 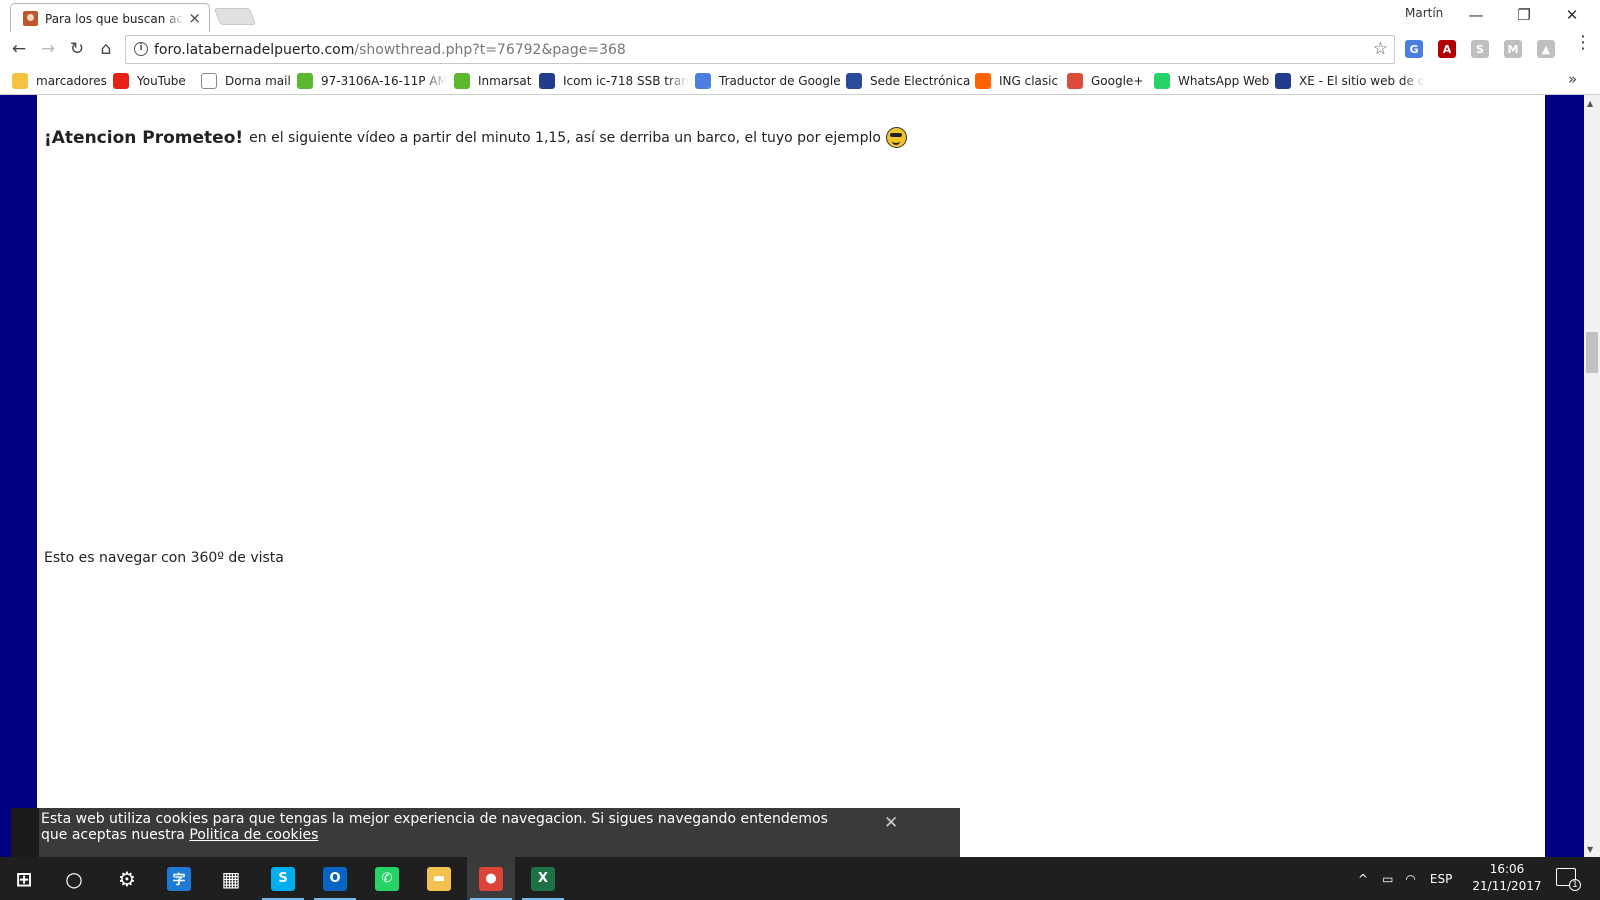 What do you see at coordinates (1546, 49) in the screenshot?
I see `cloud-extension-icon: ▲` at bounding box center [1546, 49].